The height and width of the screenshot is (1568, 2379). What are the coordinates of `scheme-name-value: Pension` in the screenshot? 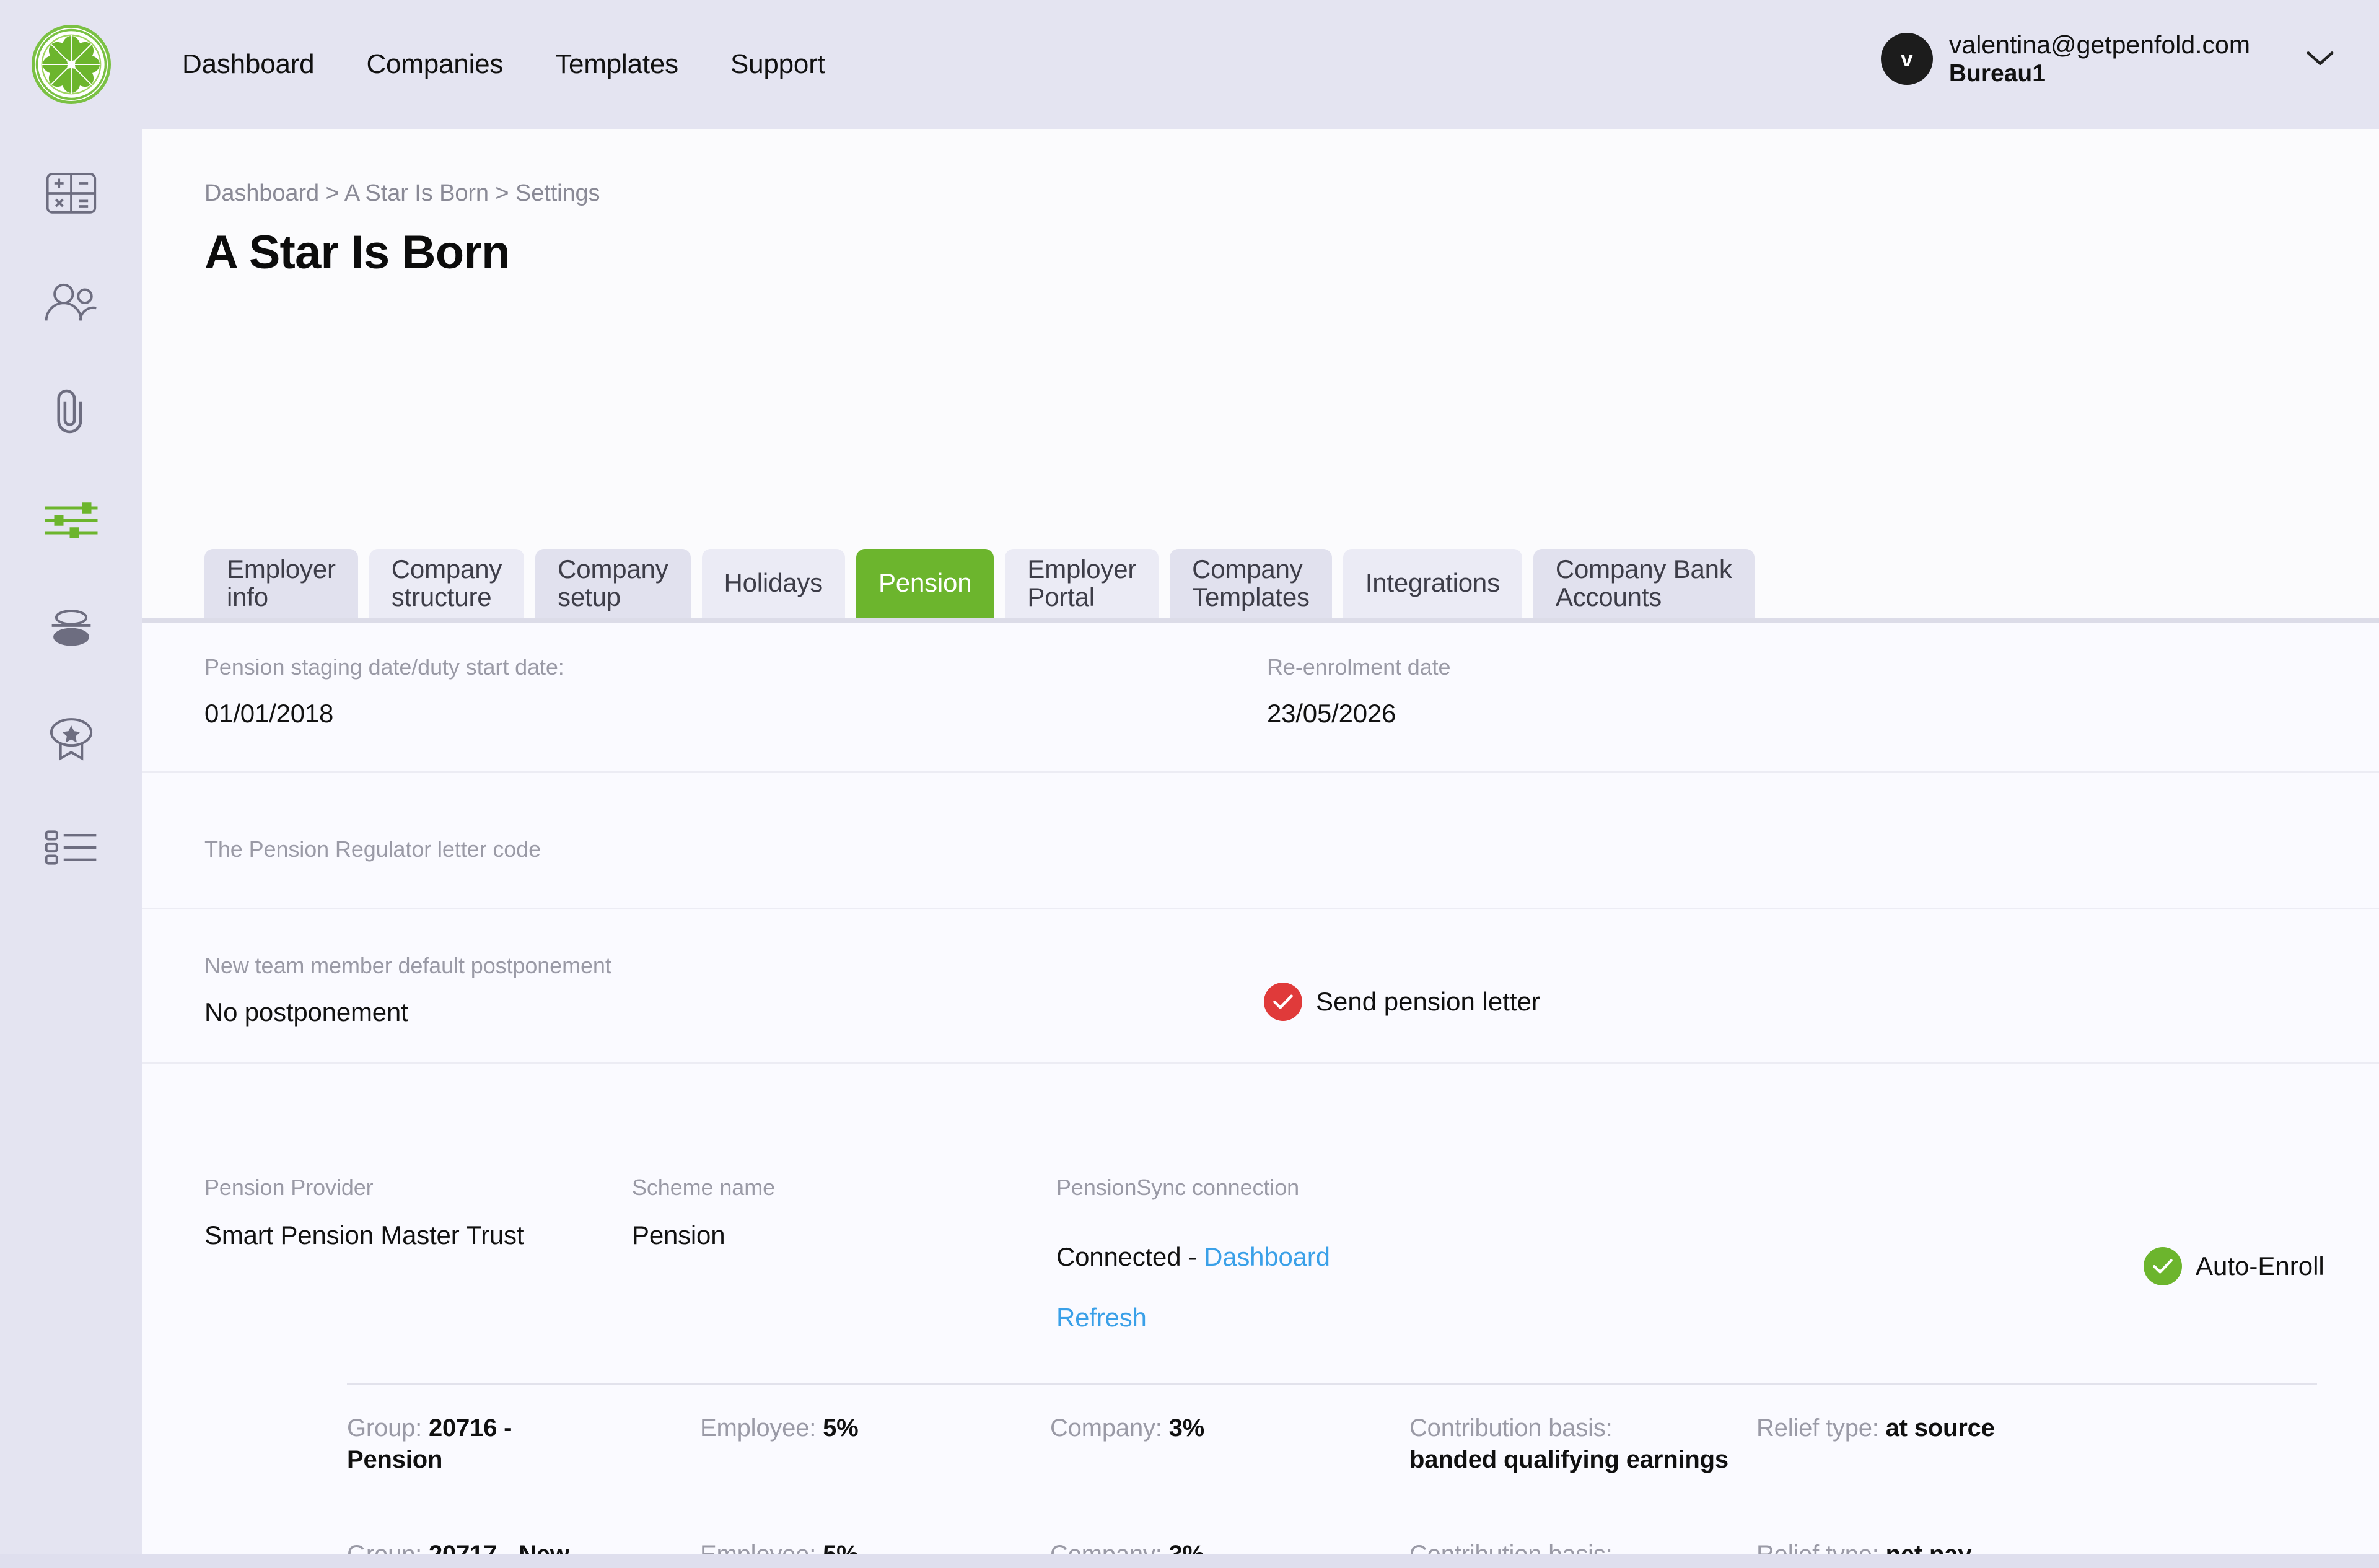 It's located at (678, 1235).